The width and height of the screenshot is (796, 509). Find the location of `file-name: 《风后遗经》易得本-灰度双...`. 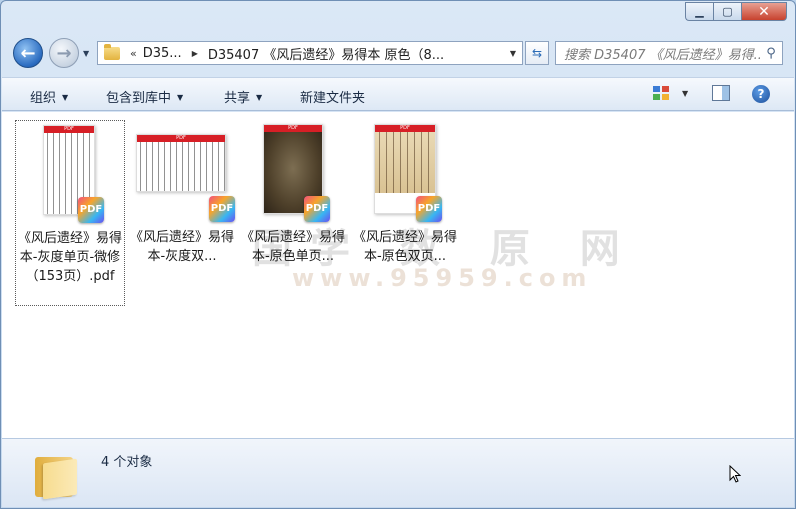

file-name: 《风后遗经》易得本-灰度双... is located at coordinates (181, 247).